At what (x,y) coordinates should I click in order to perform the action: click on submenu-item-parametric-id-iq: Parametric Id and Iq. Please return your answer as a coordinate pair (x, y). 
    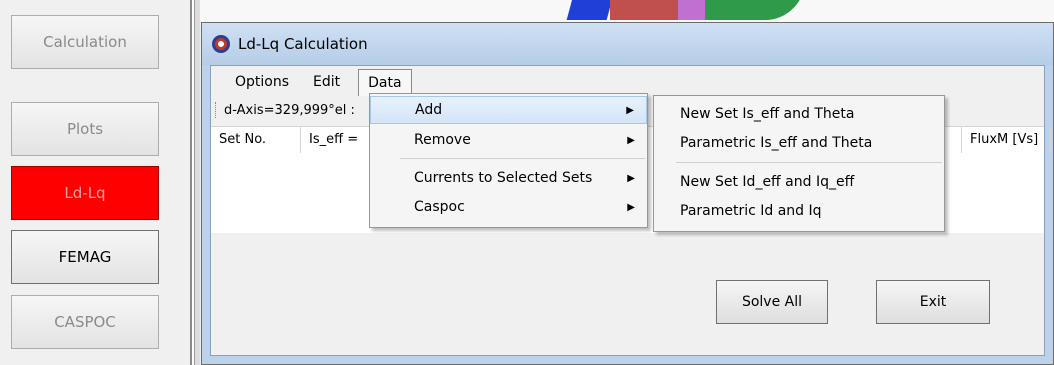
    Looking at the image, I should click on (799, 211).